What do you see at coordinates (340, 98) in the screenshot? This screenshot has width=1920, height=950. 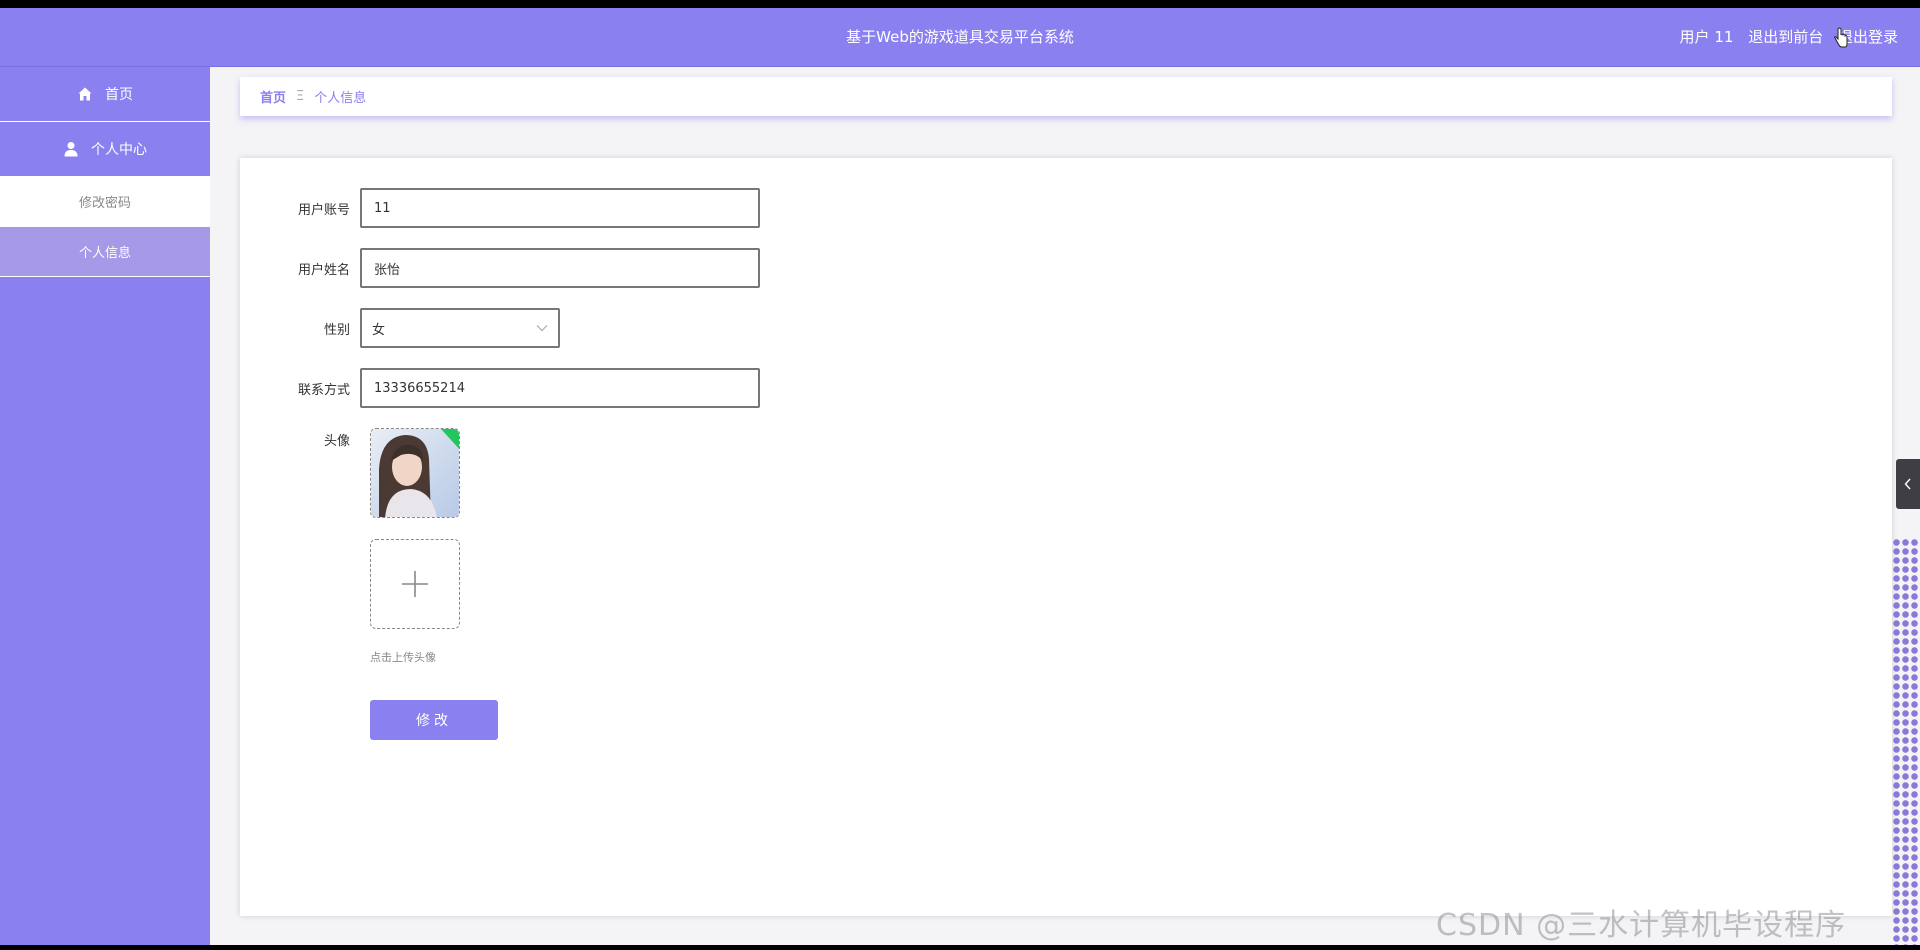 I see `breadcrumb-current: 个人信息` at bounding box center [340, 98].